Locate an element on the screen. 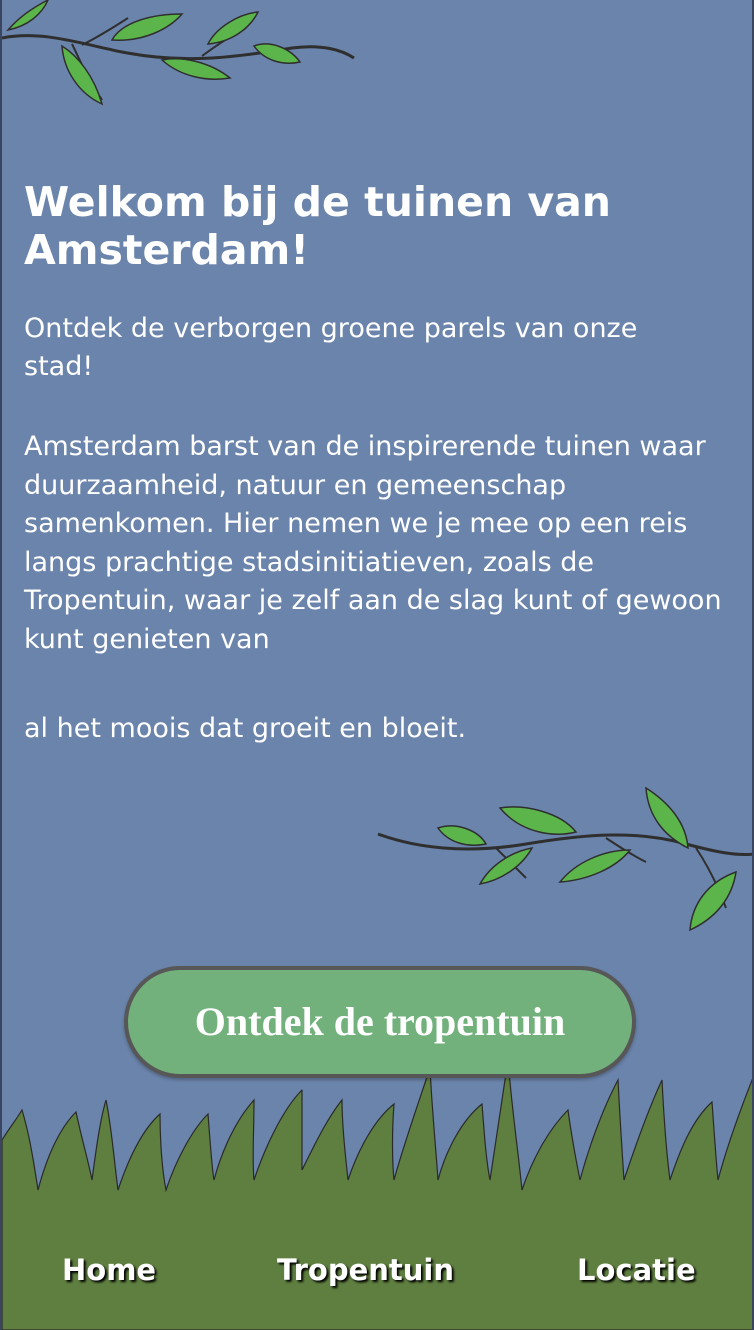 The height and width of the screenshot is (1330, 754). branch-middle-icon is located at coordinates (564, 859).